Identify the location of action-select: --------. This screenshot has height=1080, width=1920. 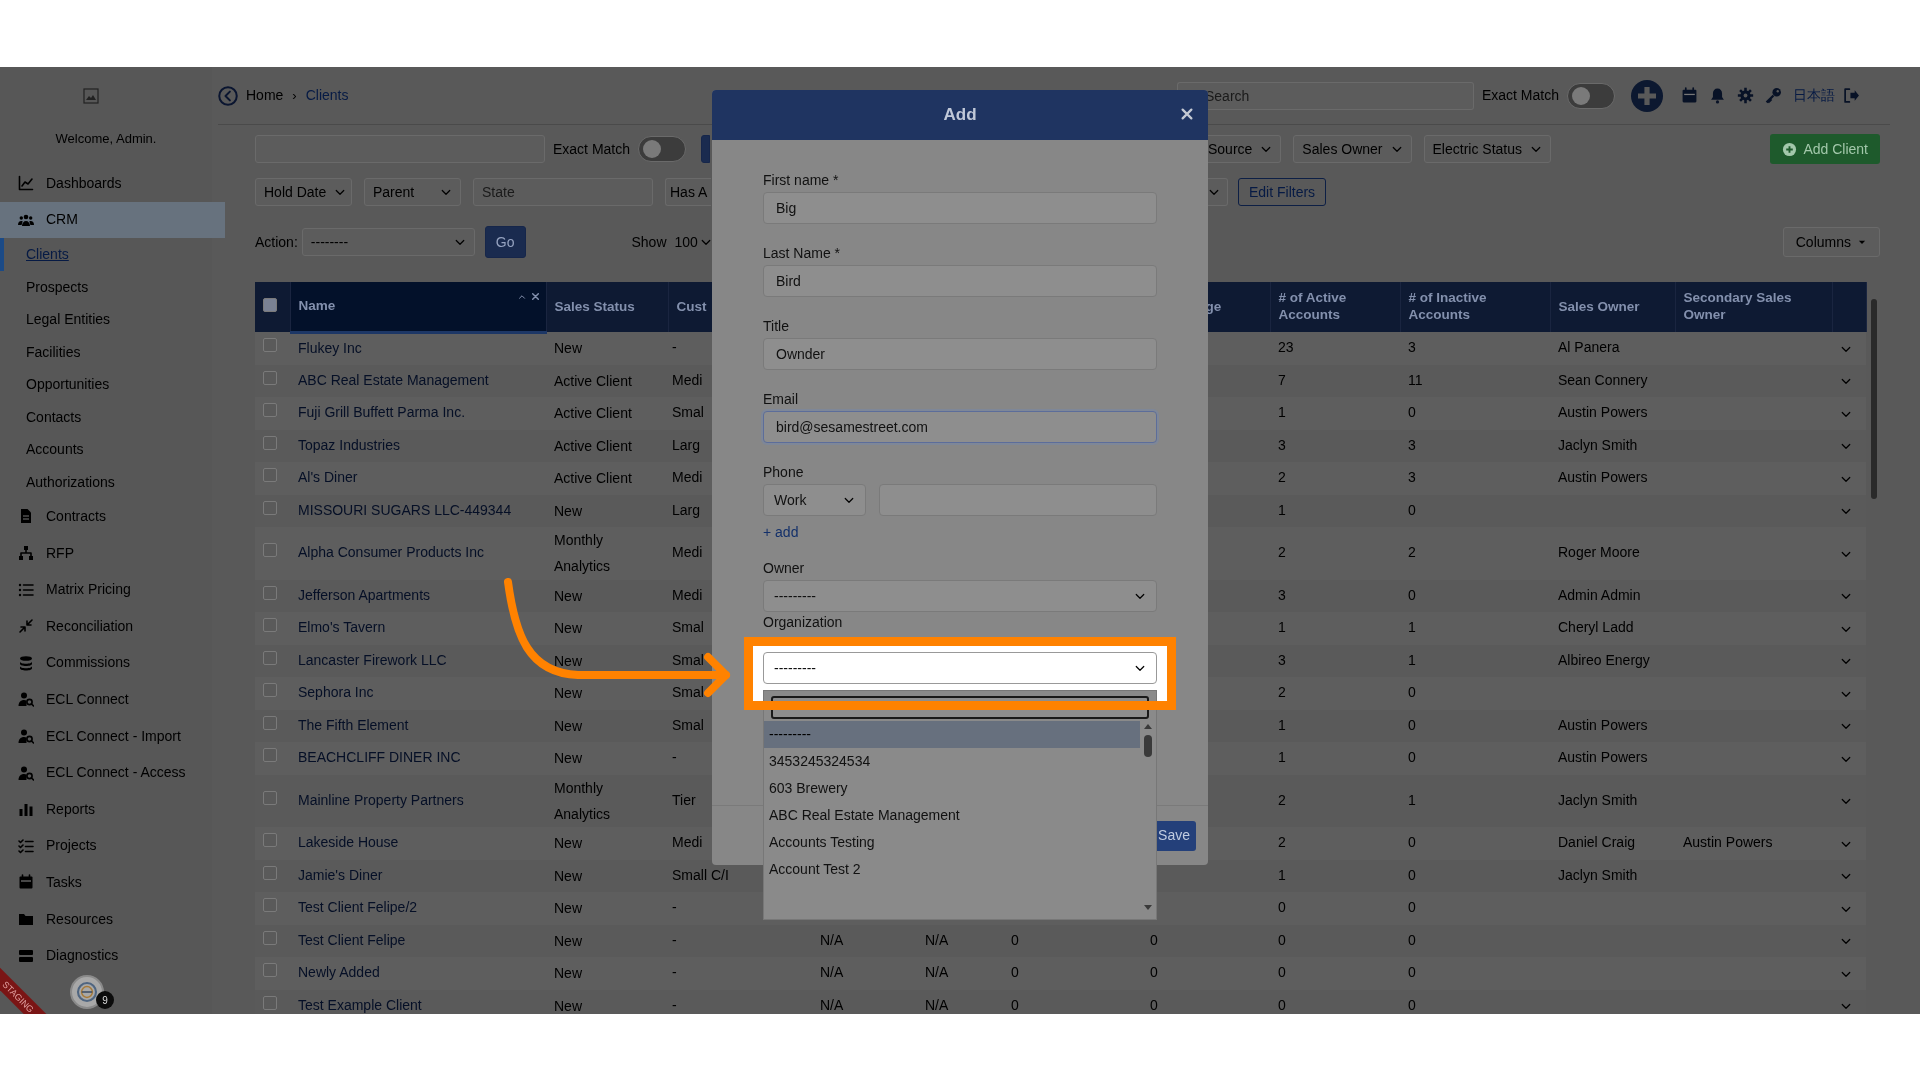
(388, 242).